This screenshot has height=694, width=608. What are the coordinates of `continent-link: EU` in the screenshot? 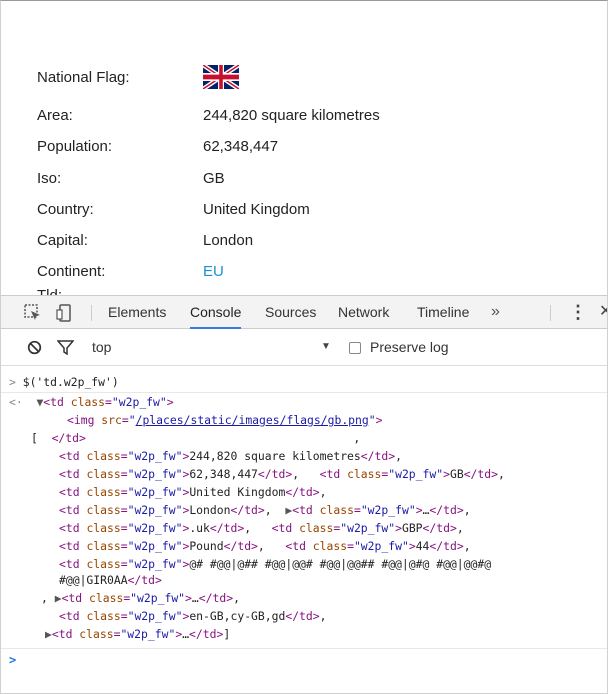 It's located at (213, 271).